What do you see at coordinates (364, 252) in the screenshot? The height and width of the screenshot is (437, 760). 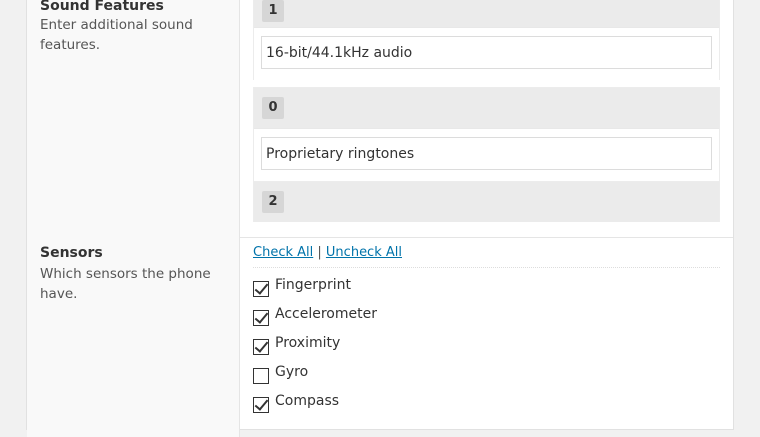 I see `uncheck-all-link: Uncheck All` at bounding box center [364, 252].